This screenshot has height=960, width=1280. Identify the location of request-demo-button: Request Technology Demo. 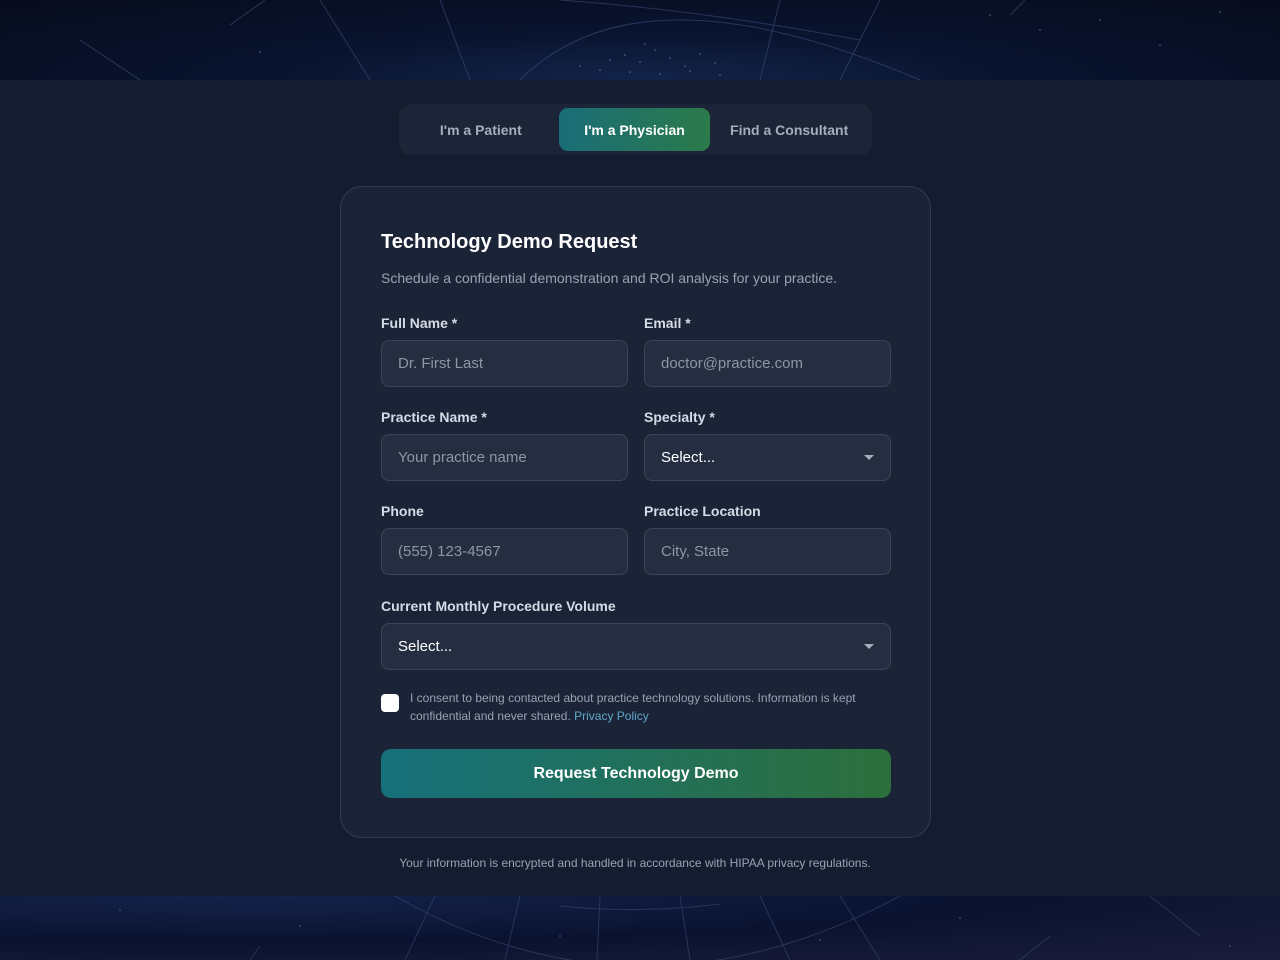
(636, 773).